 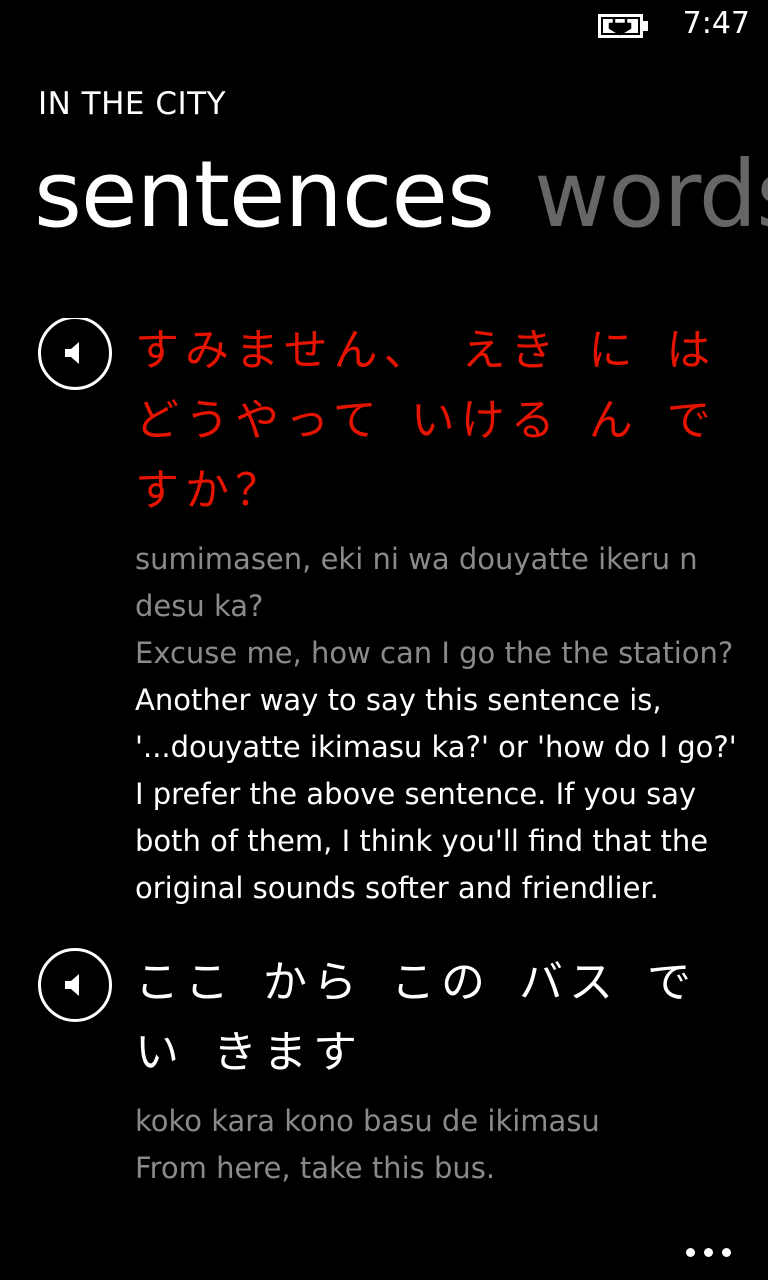 I want to click on translation-text: From here, take this bus., so click(x=315, y=1168).